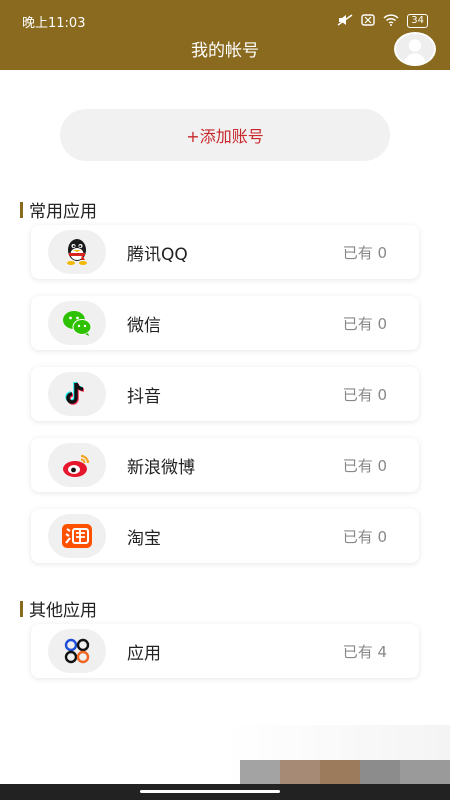 This screenshot has height=800, width=450. I want to click on list-item-douyin: 抖音 已有 0, so click(225, 394).